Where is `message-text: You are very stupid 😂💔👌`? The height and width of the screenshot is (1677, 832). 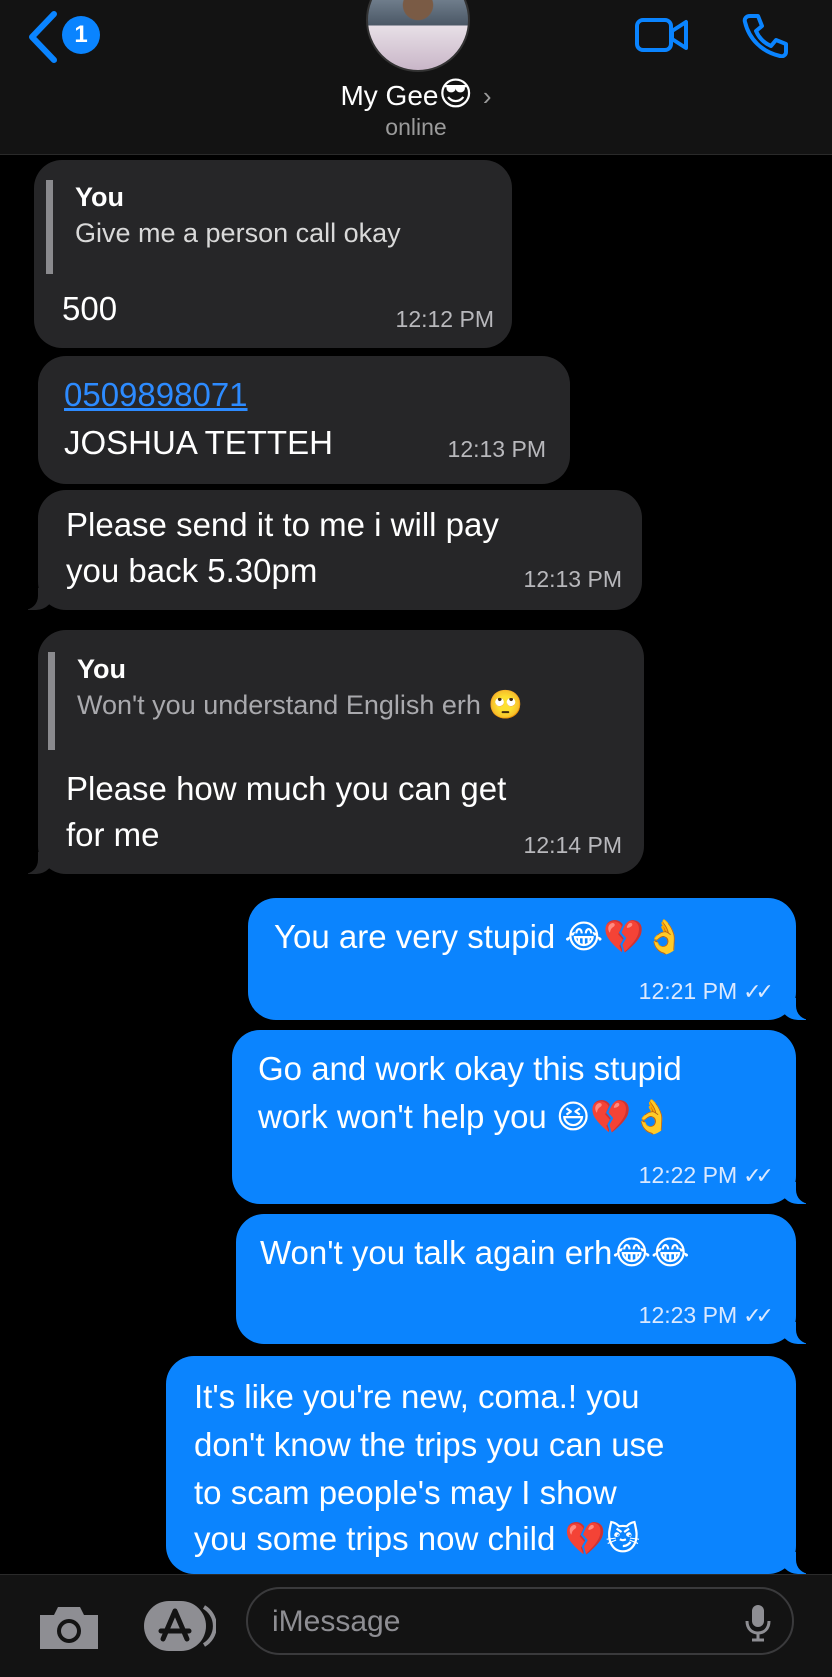
message-text: You are very stupid 😂💔👌 is located at coordinates (480, 936).